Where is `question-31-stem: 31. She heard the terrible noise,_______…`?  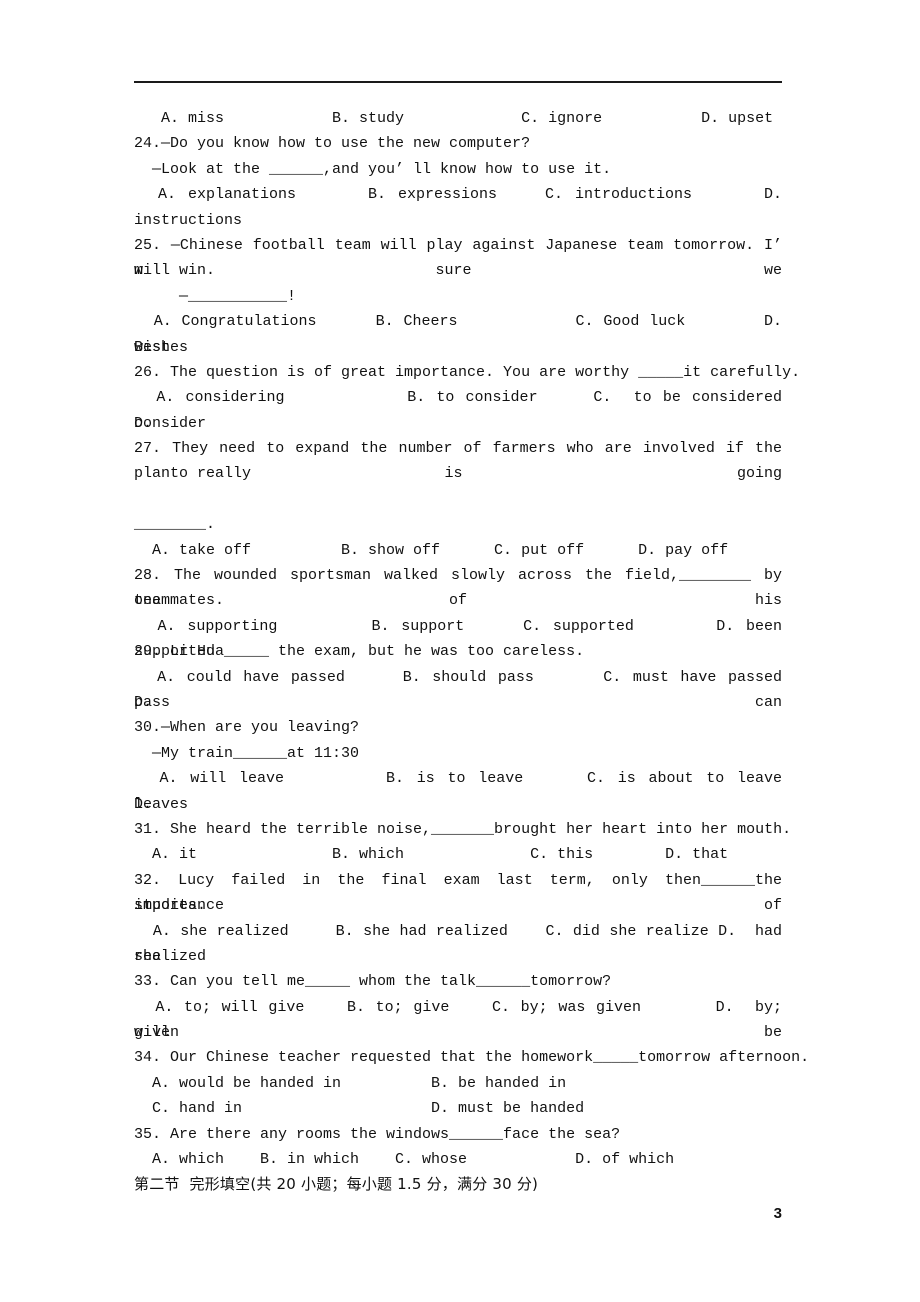
question-31-stem: 31. She heard the terrible noise,_______… is located at coordinates (463, 829).